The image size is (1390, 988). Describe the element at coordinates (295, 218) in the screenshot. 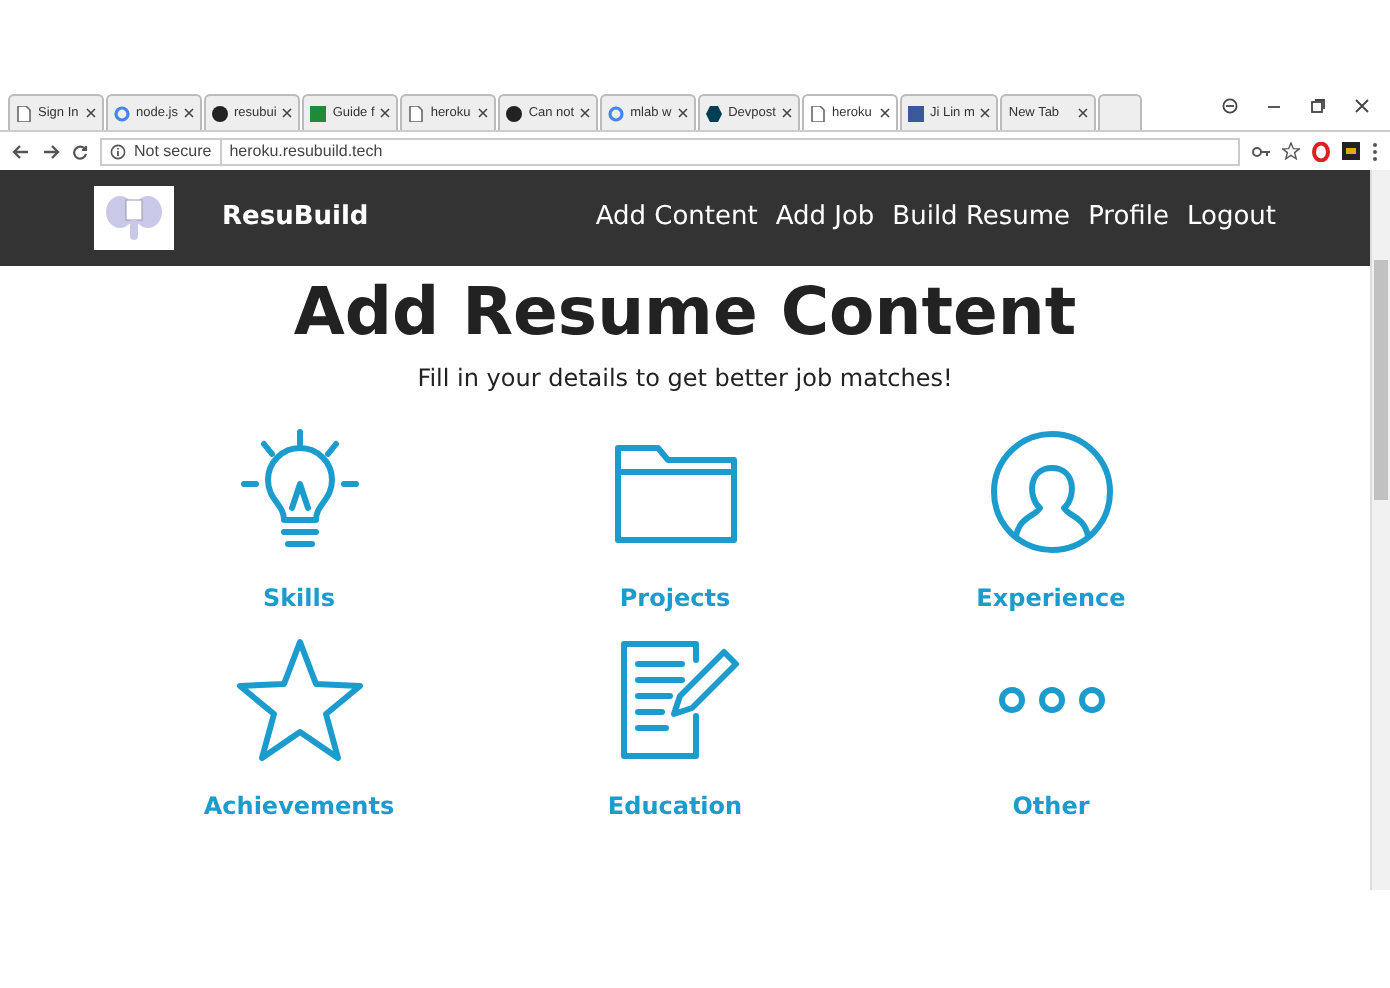

I see `brand-name: ResuBuild` at that location.